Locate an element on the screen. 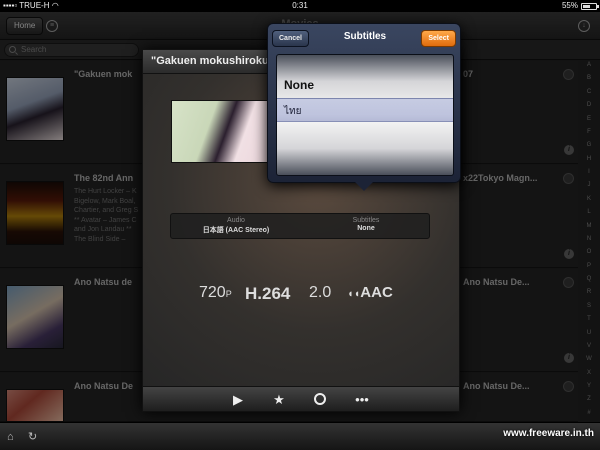 This screenshot has height=450, width=600. audio-label: Audio is located at coordinates (236, 220).